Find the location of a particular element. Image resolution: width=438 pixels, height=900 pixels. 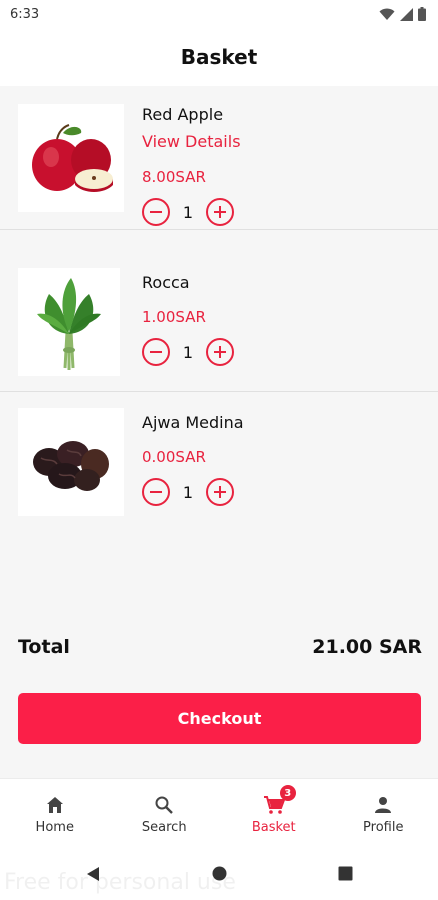

nav-search: Search is located at coordinates (165, 813).